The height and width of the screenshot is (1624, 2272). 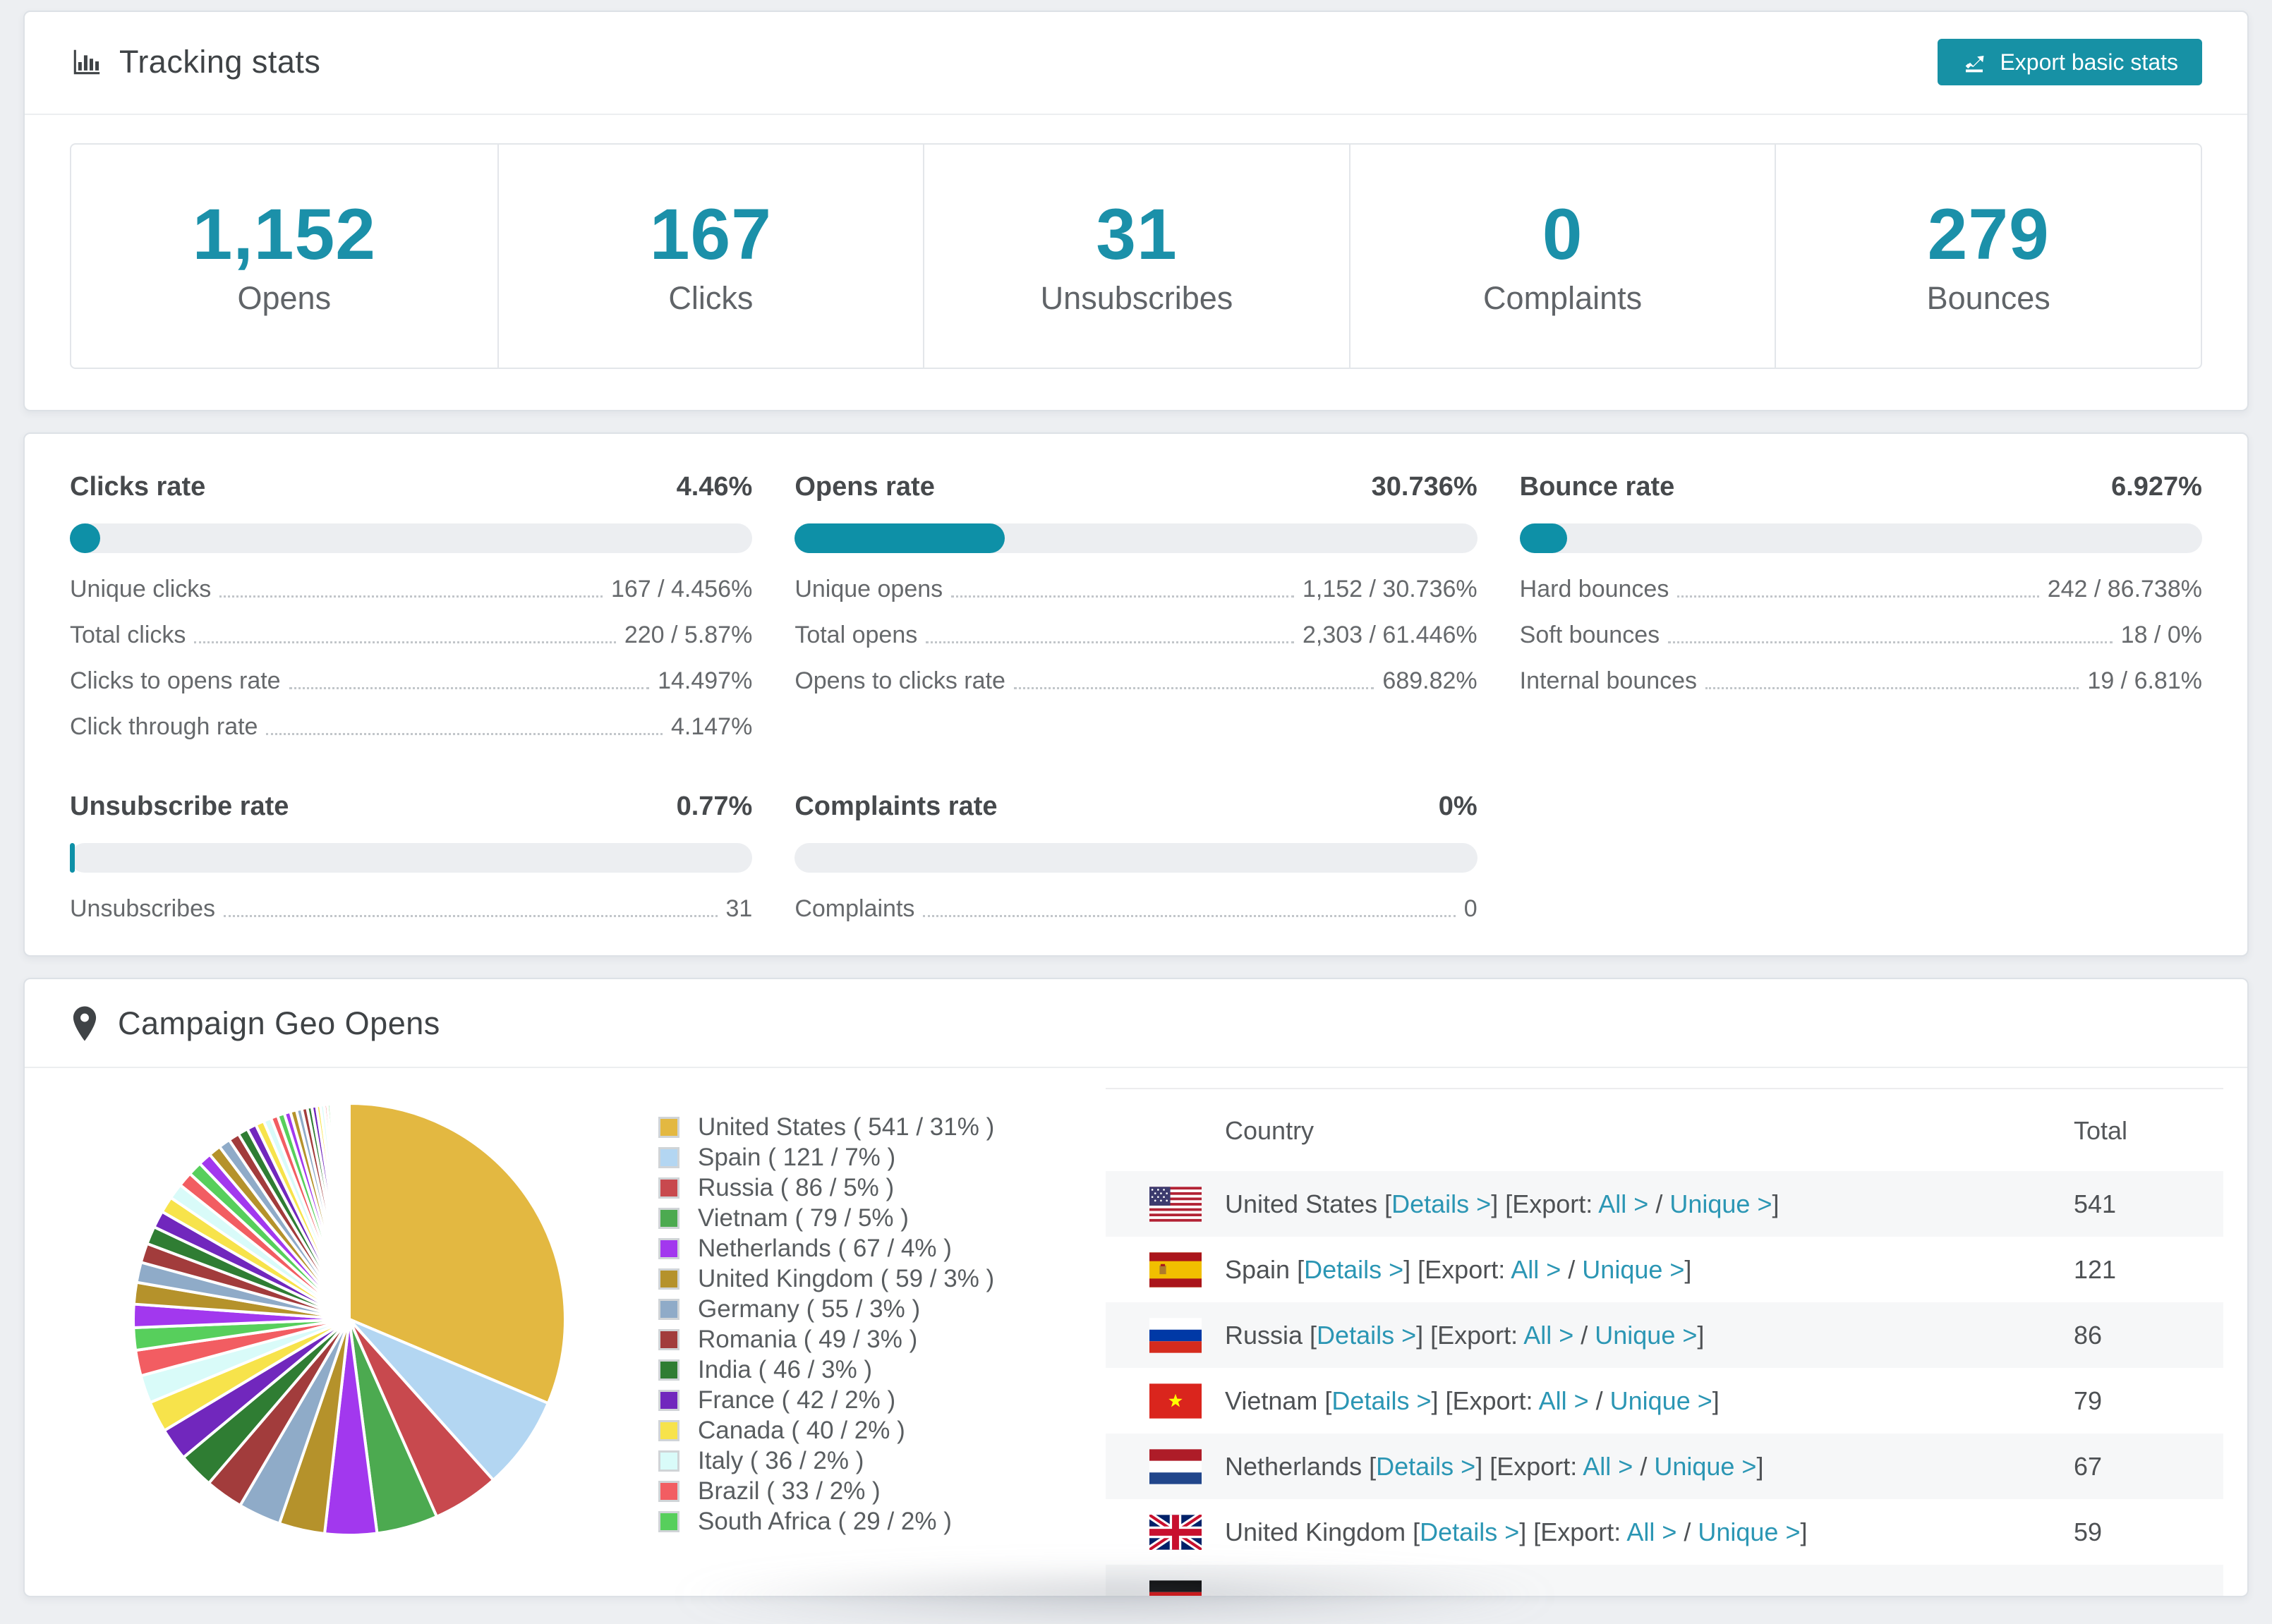 I want to click on rate-block-unsubscribe-rate: Unsubscribe rate 0.77% Unsubscribes 31, so click(x=411, y=857).